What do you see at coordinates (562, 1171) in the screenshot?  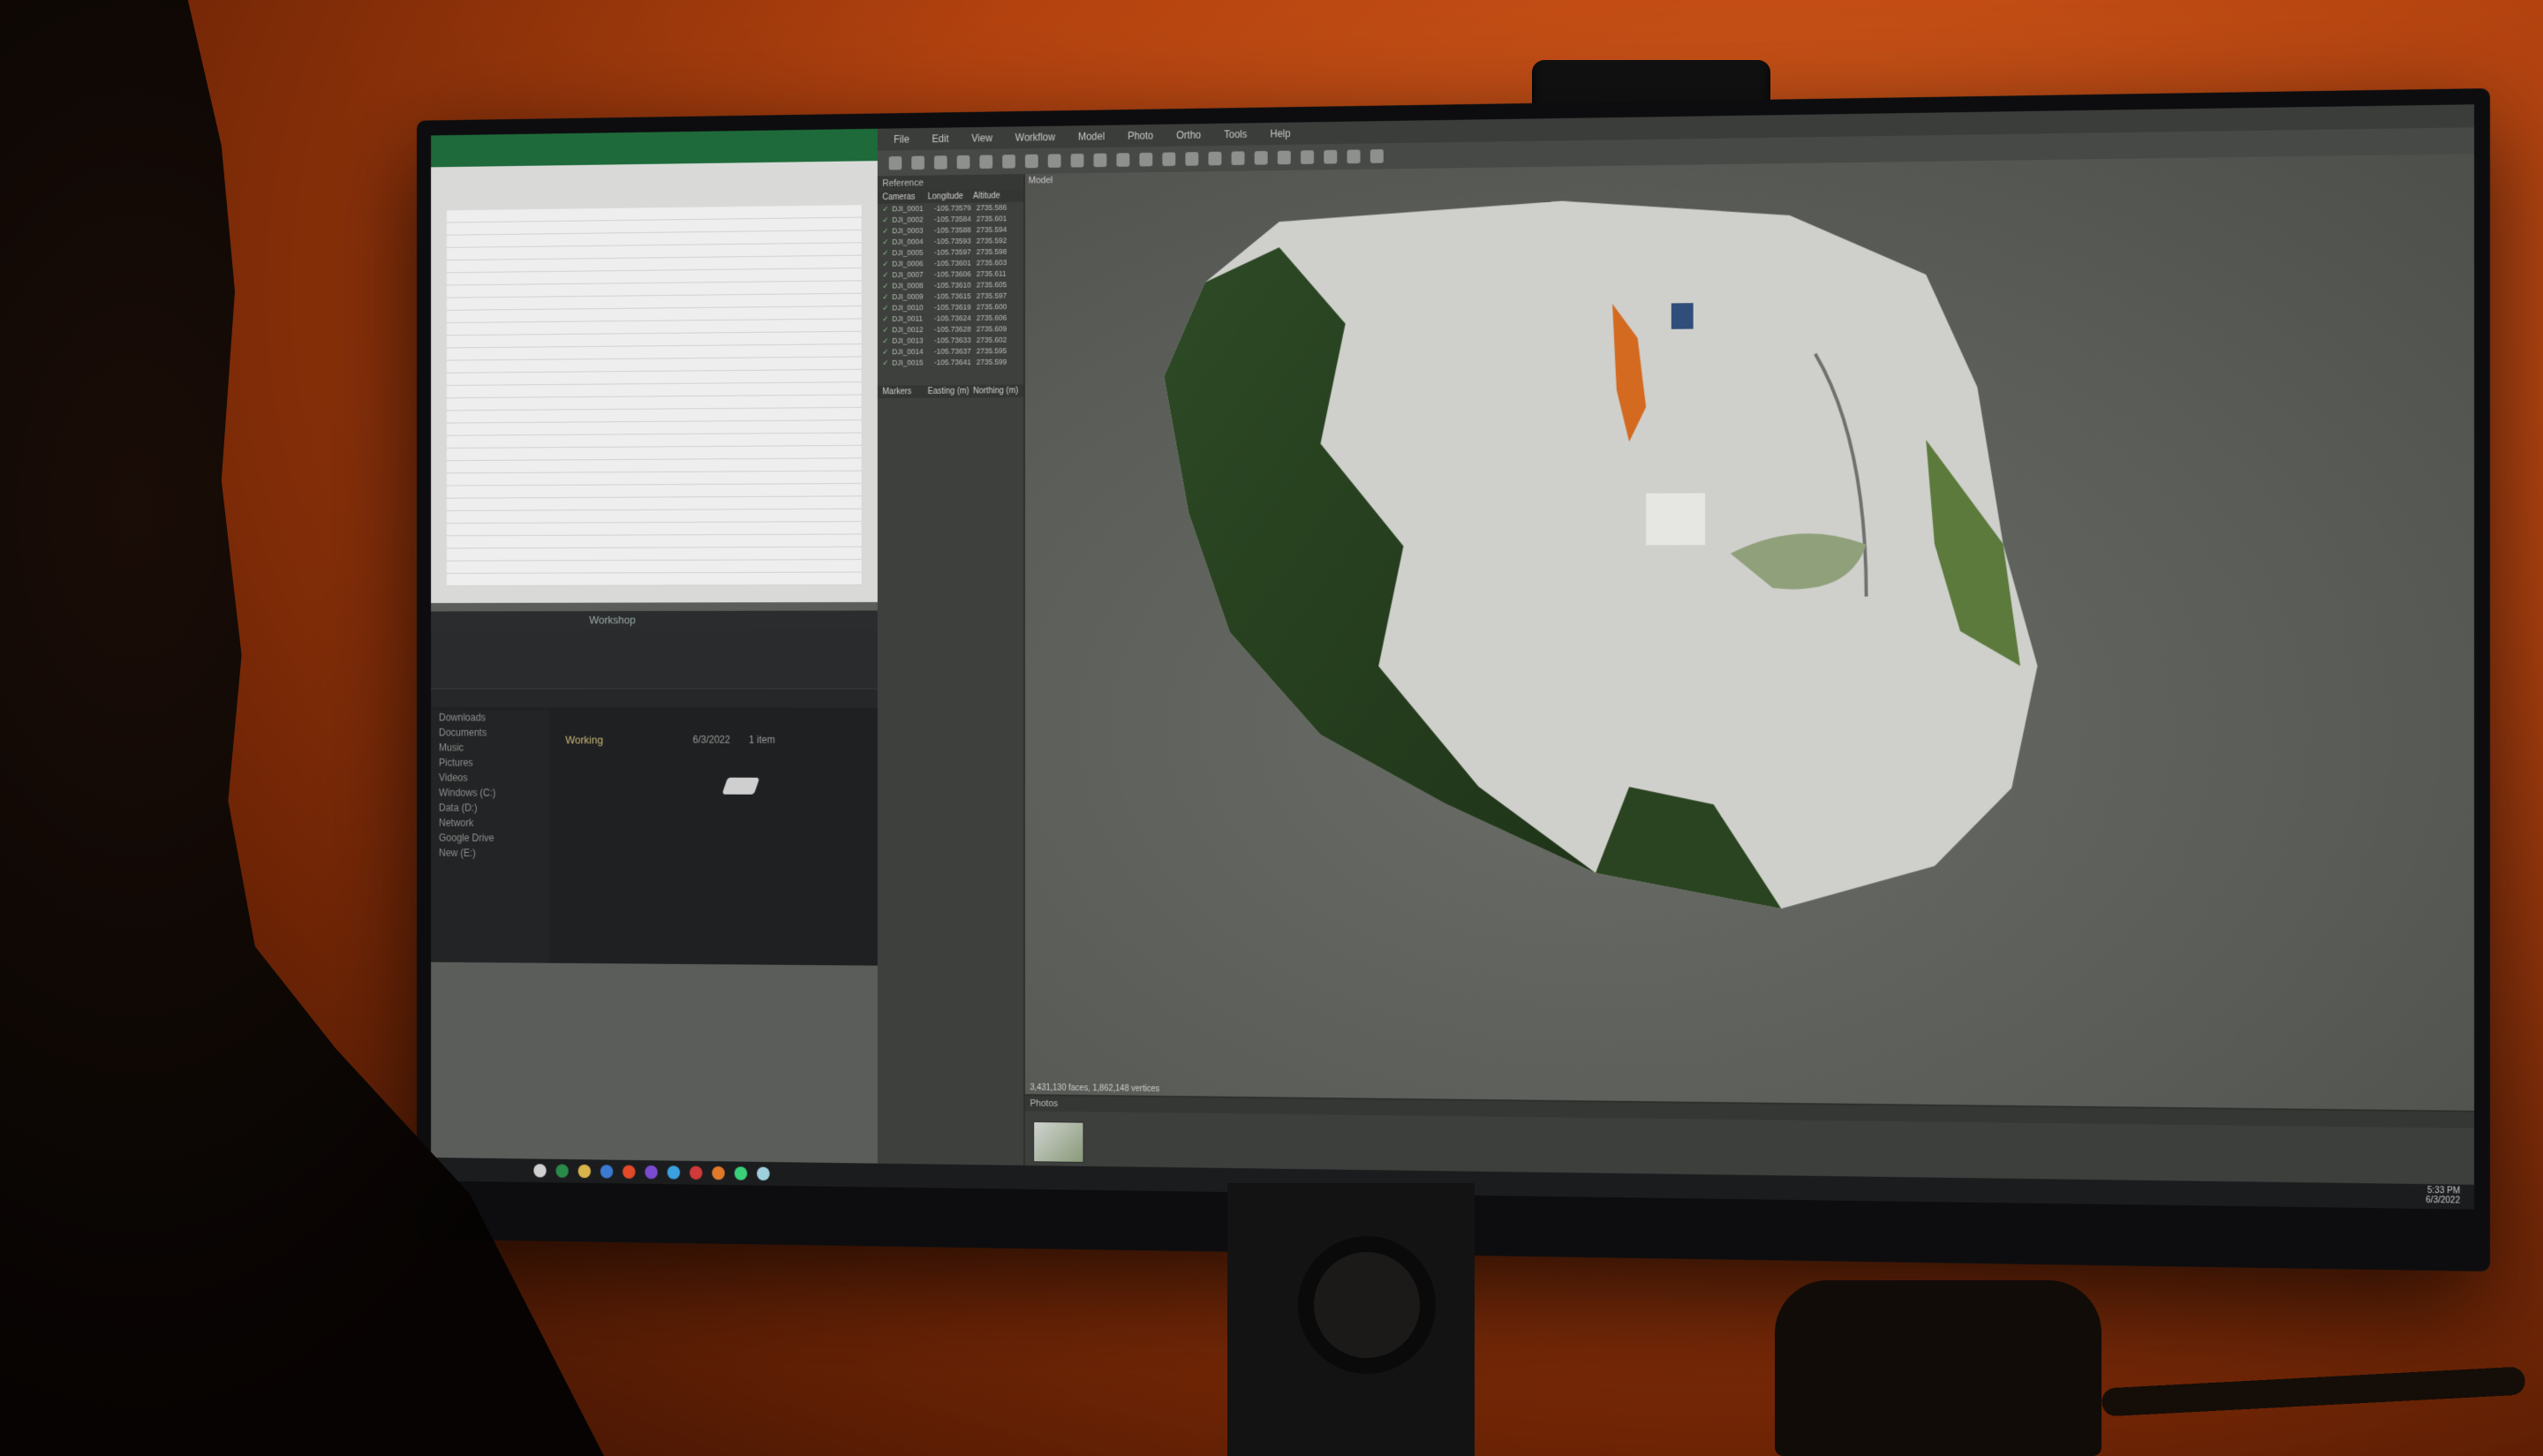 I see `excel-icon` at bounding box center [562, 1171].